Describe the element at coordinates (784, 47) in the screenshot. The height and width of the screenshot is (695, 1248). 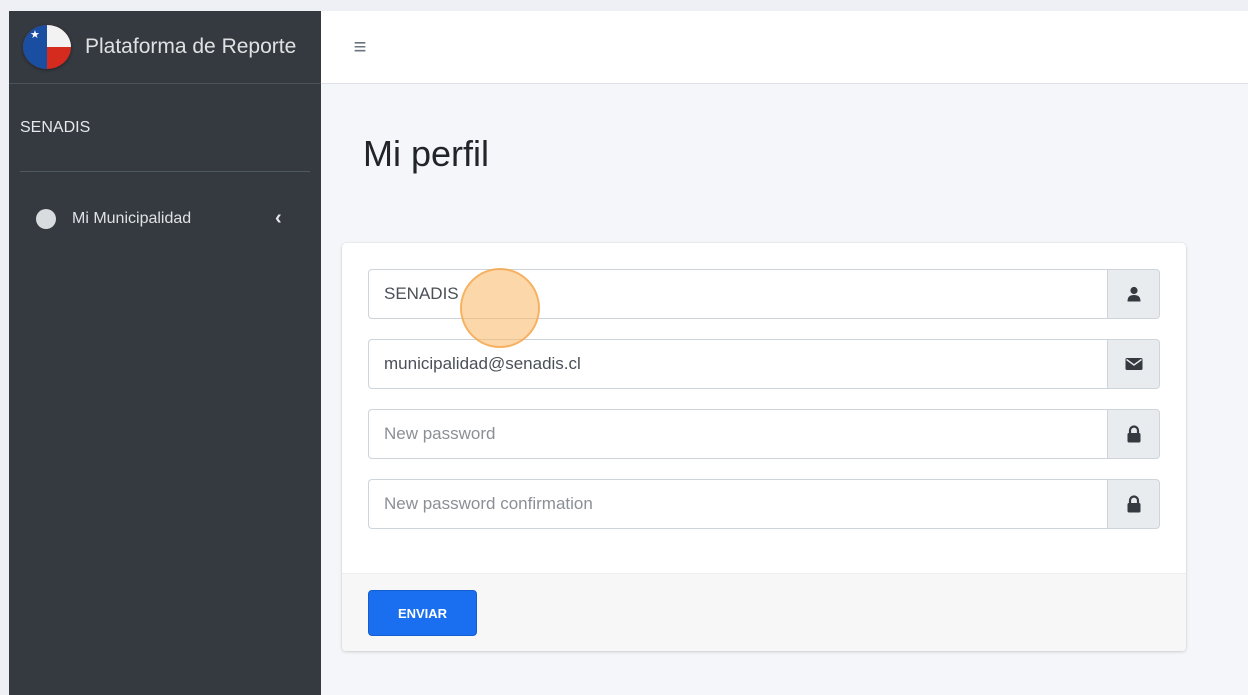
I see `top-navbar: ≡` at that location.